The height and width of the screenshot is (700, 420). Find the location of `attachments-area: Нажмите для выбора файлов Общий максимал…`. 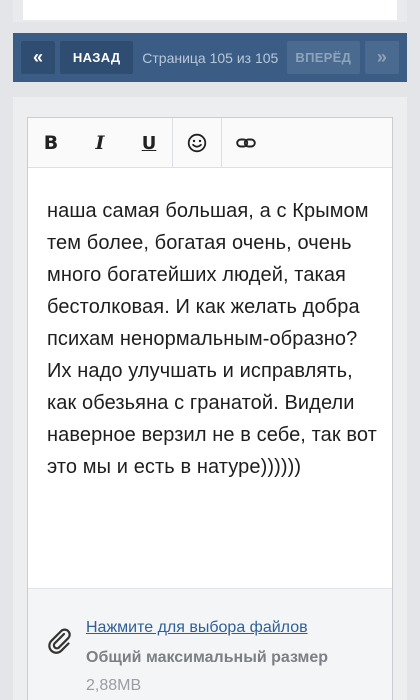

attachments-area: Нажмите для выбора файлов Общий максимал… is located at coordinates (210, 644).